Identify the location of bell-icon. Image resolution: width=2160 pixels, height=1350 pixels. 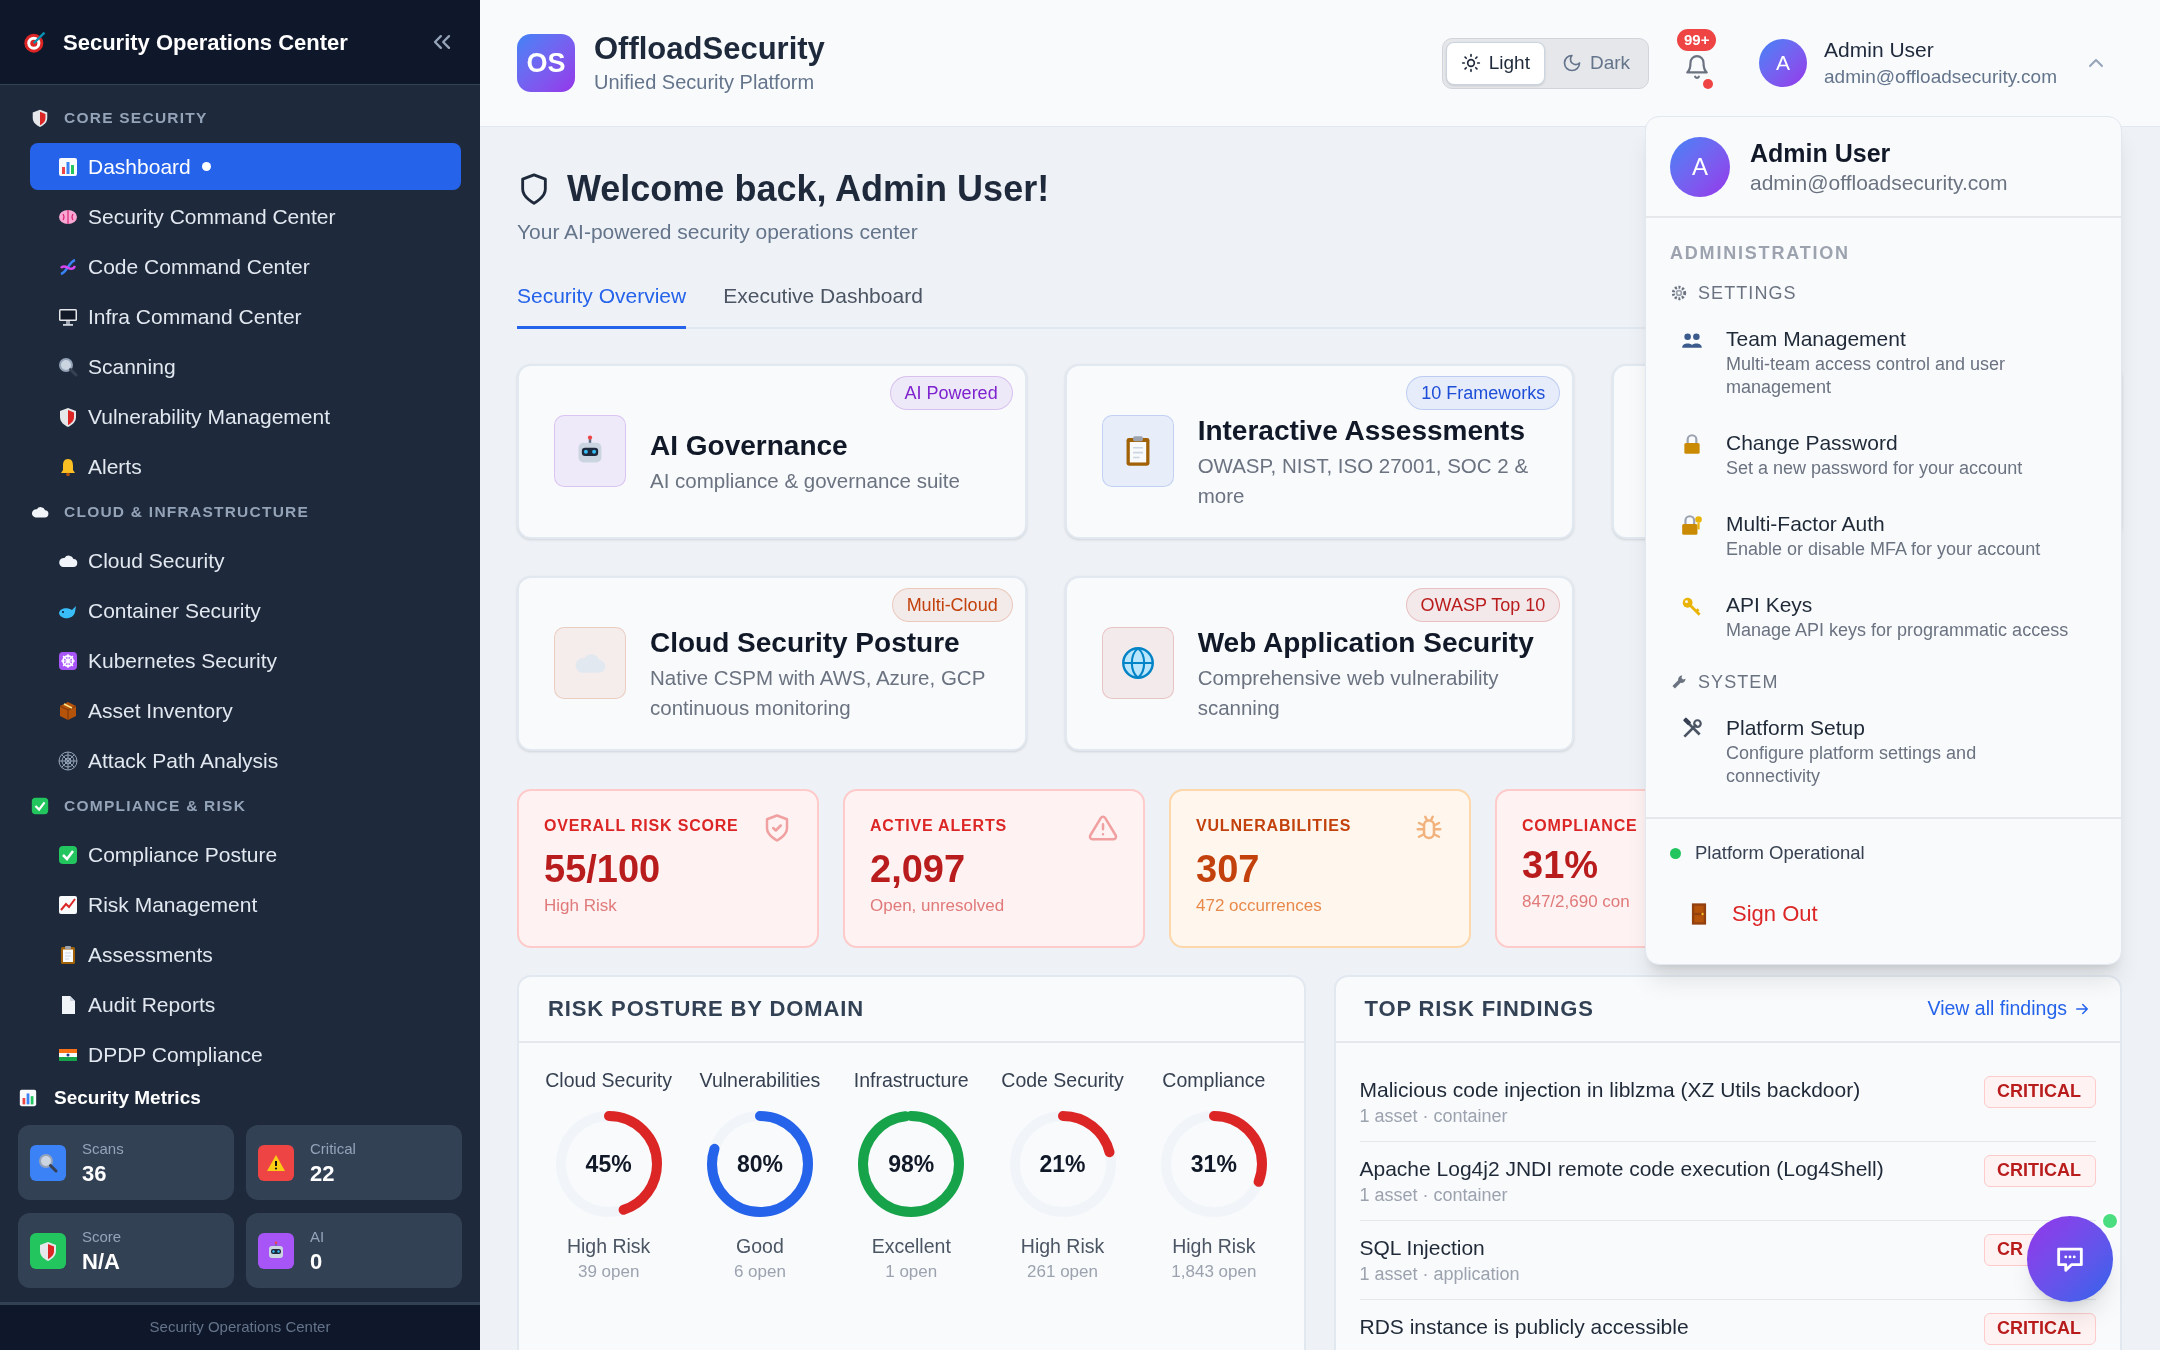
(1697, 67).